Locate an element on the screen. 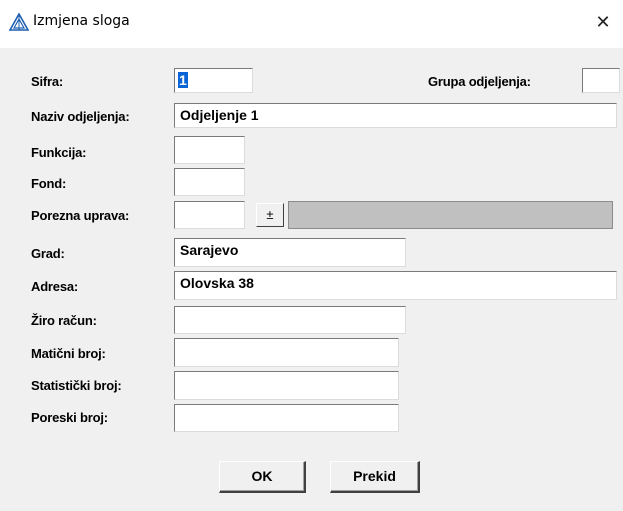  sifra-value: 1 is located at coordinates (183, 80).